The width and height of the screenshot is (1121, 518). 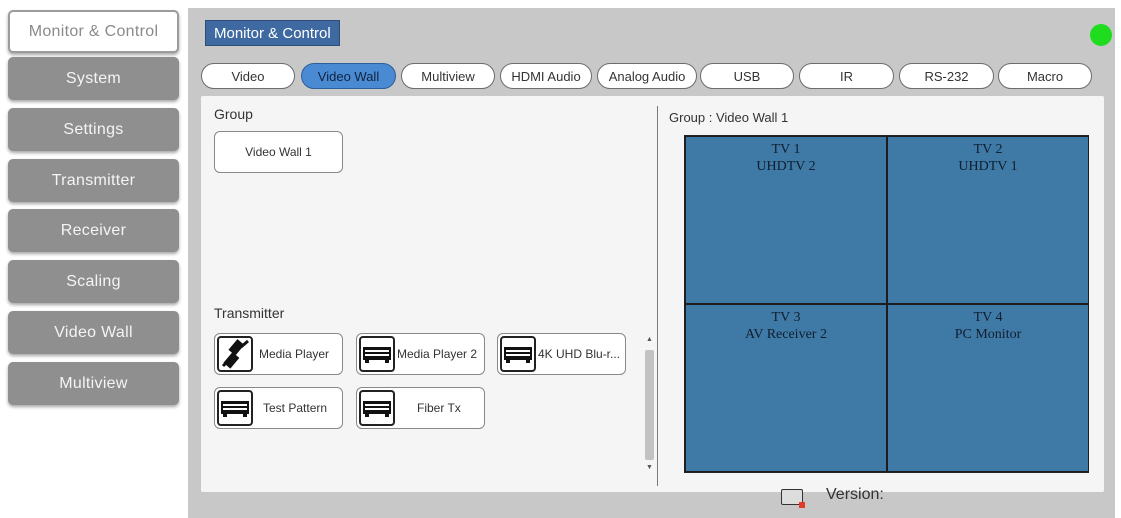 I want to click on sidebar-item-monitor-control: Monitor & Control, so click(x=93, y=31).